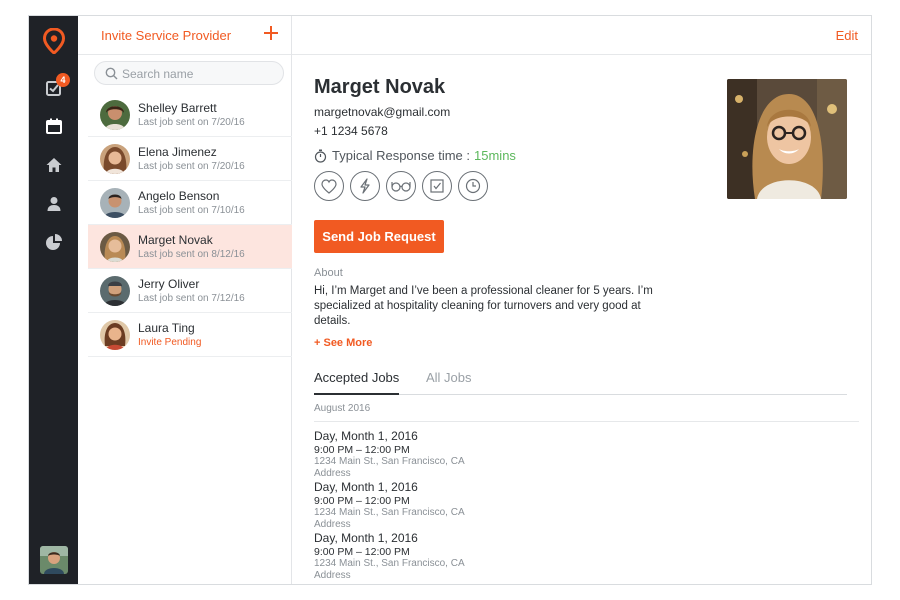 Image resolution: width=900 pixels, height=600 pixels. I want to click on list-item-selected: Marget Novak Last job sent on 8/12/16, so click(190, 247).